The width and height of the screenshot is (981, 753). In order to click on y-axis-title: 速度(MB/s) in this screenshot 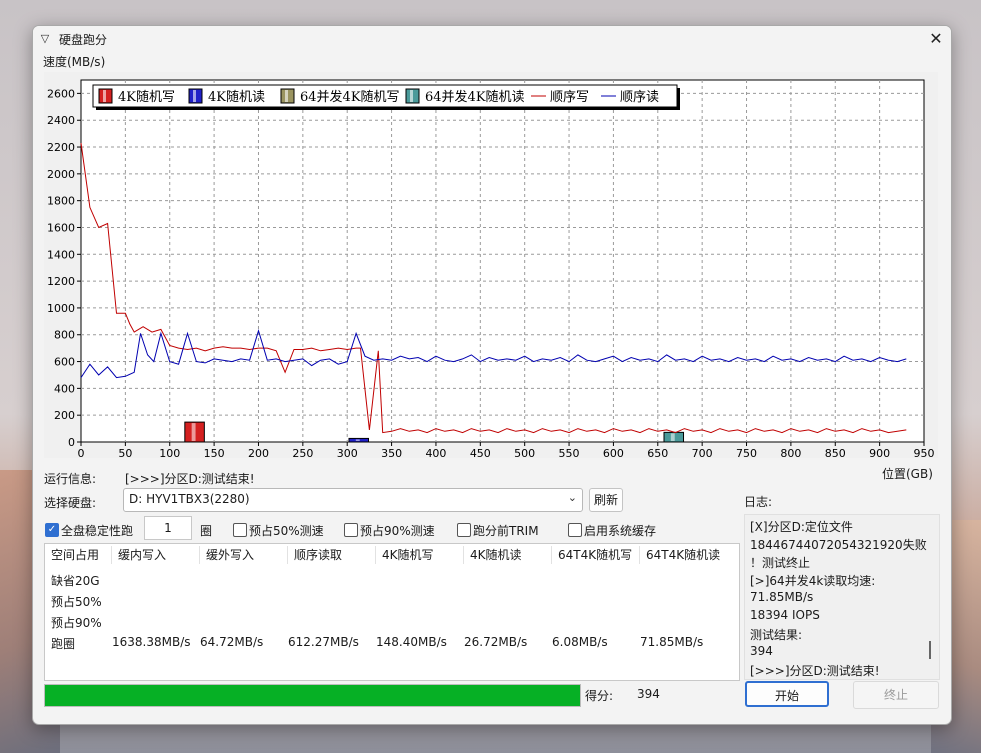, I will do `click(74, 62)`.